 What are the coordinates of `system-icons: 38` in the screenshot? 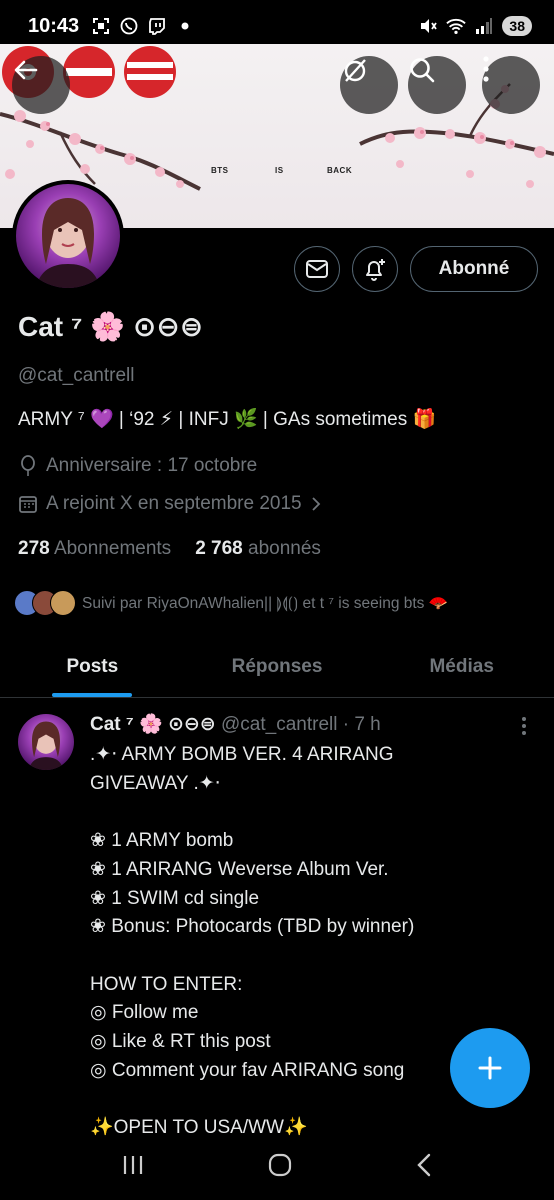 It's located at (475, 26).